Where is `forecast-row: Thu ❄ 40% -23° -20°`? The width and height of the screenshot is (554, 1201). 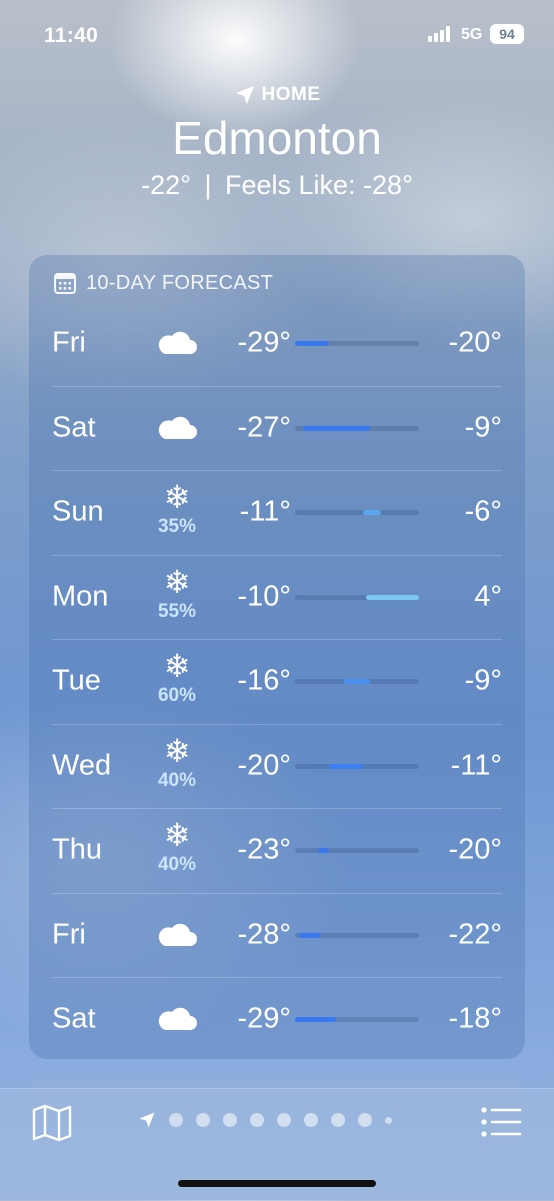
forecast-row: Thu ❄ 40% -23° -20° is located at coordinates (277, 850).